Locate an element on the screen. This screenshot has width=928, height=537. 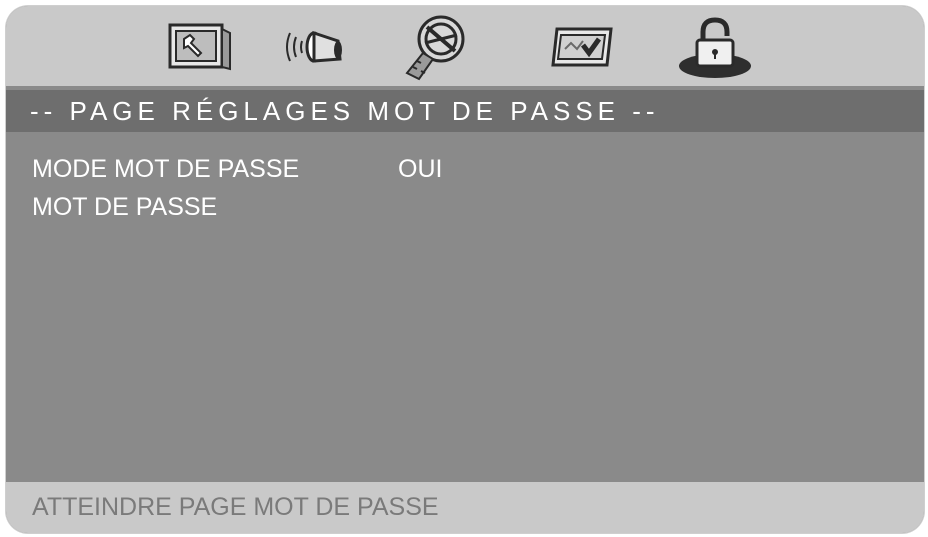
tab-preference-setup is located at coordinates (583, 47).